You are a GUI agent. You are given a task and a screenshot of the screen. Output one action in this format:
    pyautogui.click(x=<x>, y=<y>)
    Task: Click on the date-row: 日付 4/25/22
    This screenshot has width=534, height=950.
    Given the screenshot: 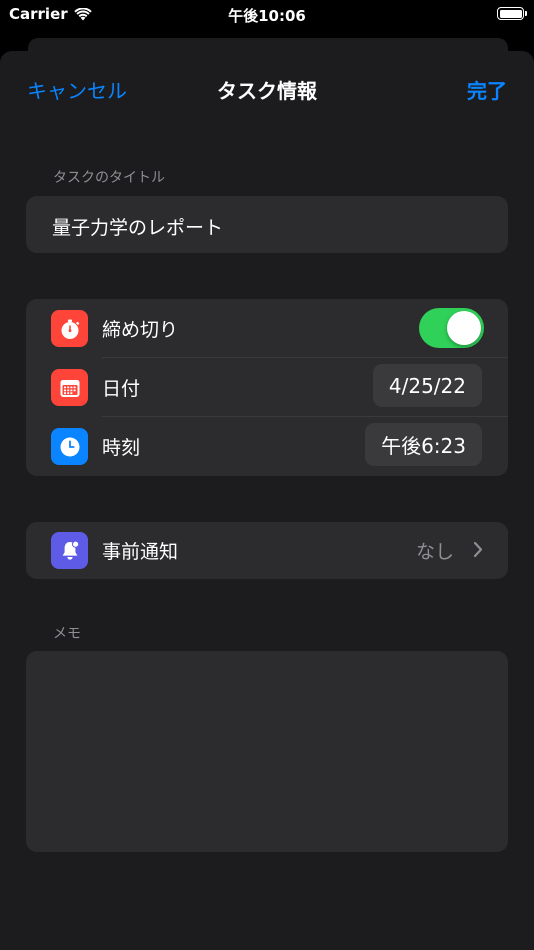 What is the action you would take?
    pyautogui.click(x=267, y=387)
    